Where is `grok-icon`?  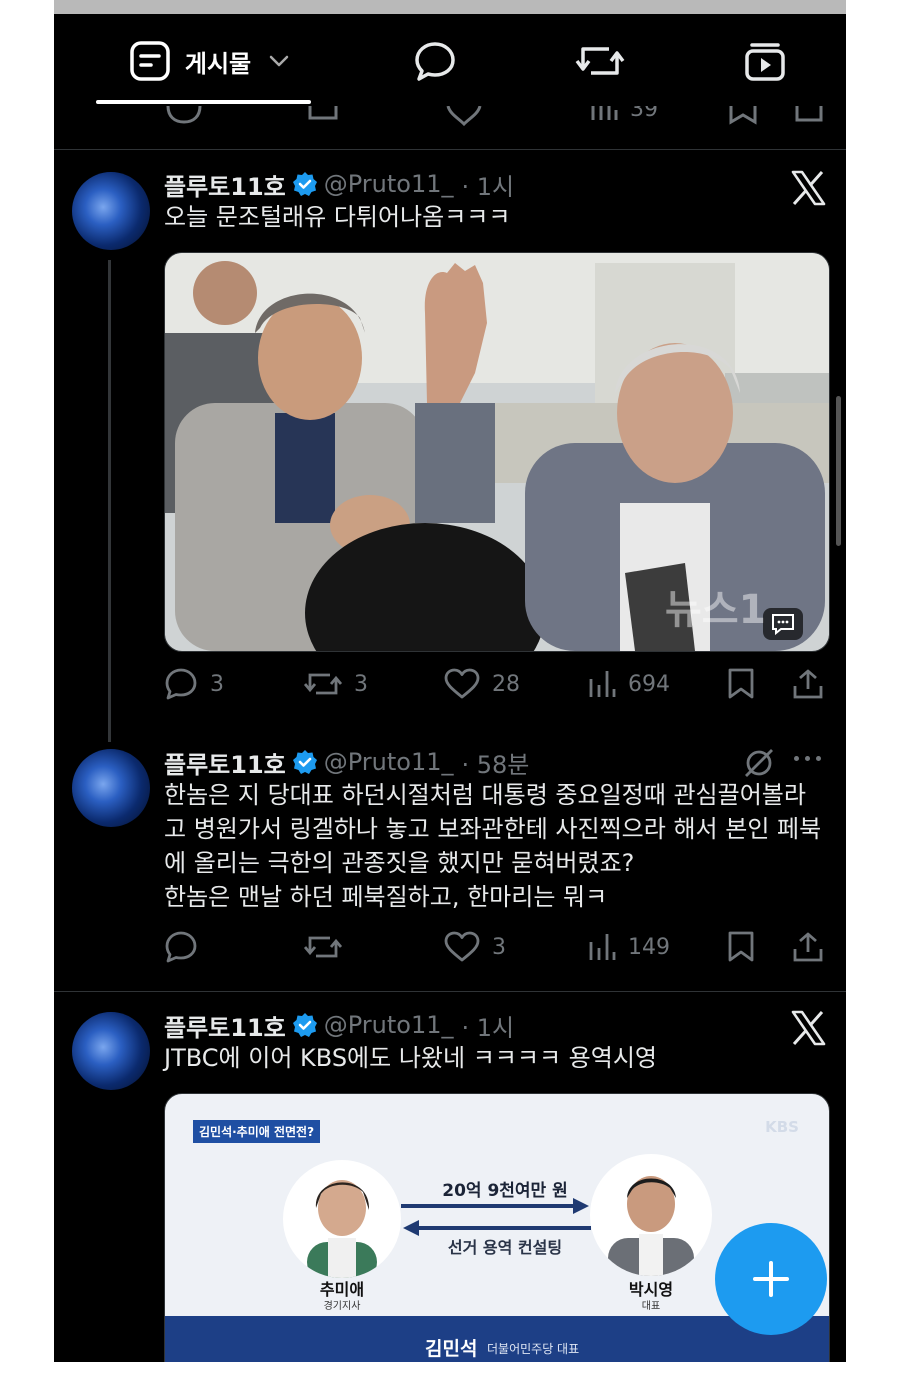 grok-icon is located at coordinates (759, 763).